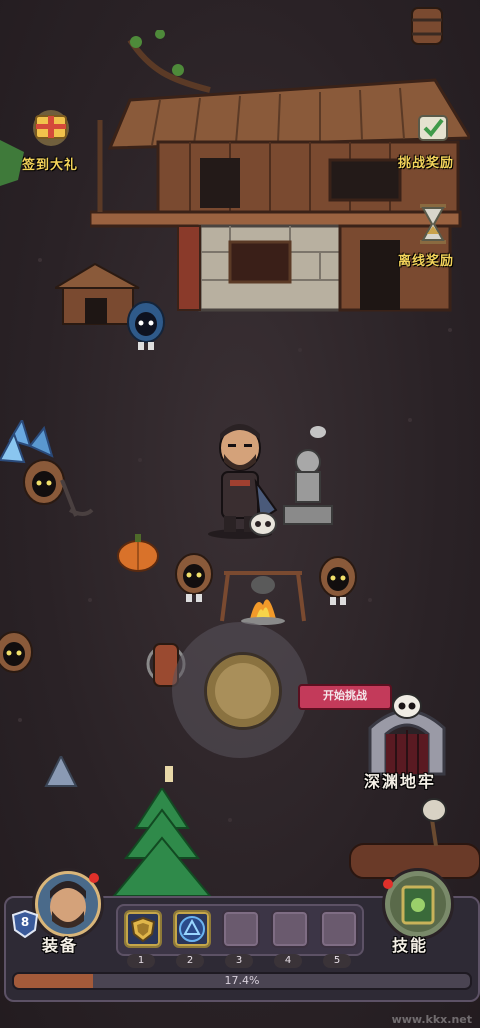  I want to click on leaf-decoration, so click(12, 163).